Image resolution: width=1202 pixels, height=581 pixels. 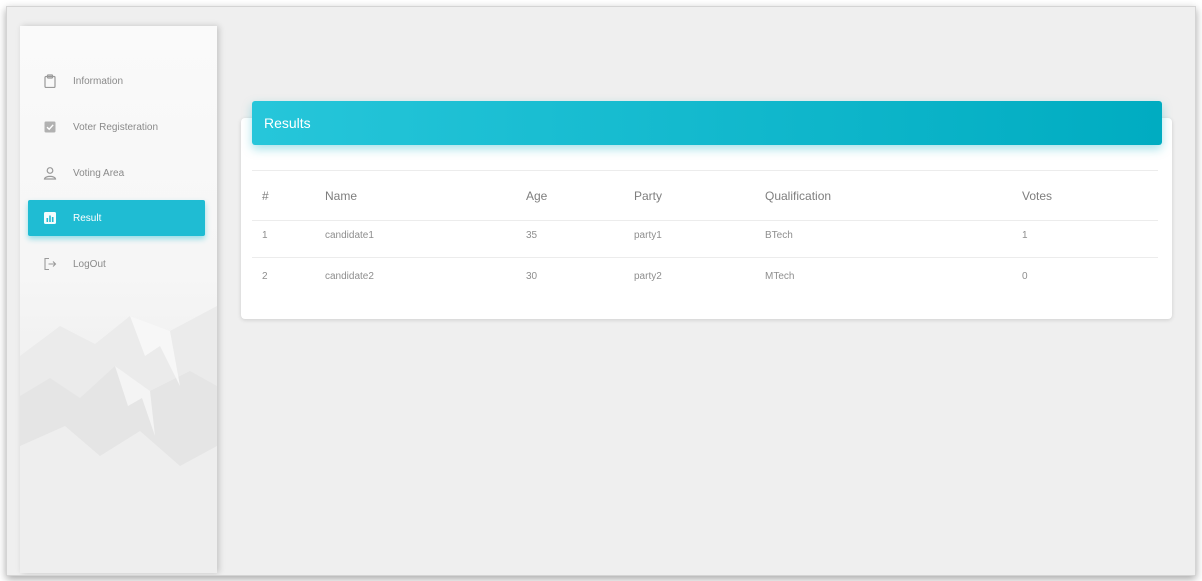 What do you see at coordinates (341, 196) in the screenshot?
I see `column-header: Name` at bounding box center [341, 196].